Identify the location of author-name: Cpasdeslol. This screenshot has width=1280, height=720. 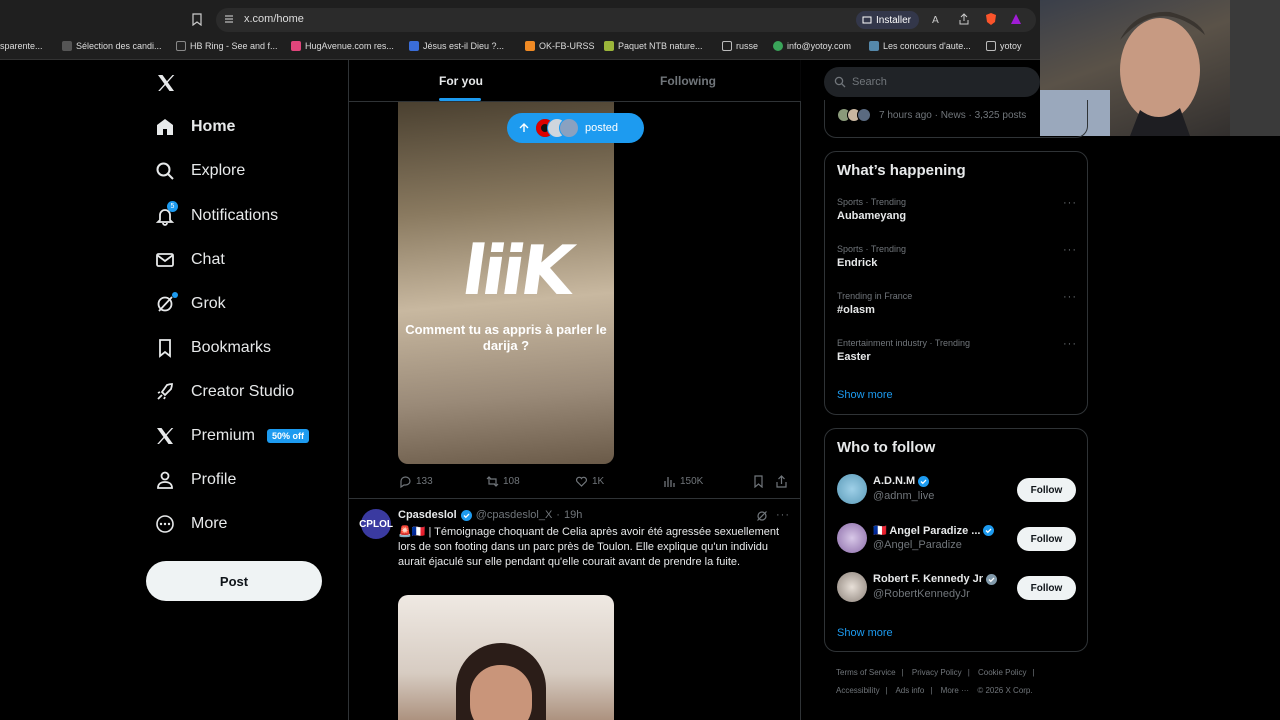
(427, 515).